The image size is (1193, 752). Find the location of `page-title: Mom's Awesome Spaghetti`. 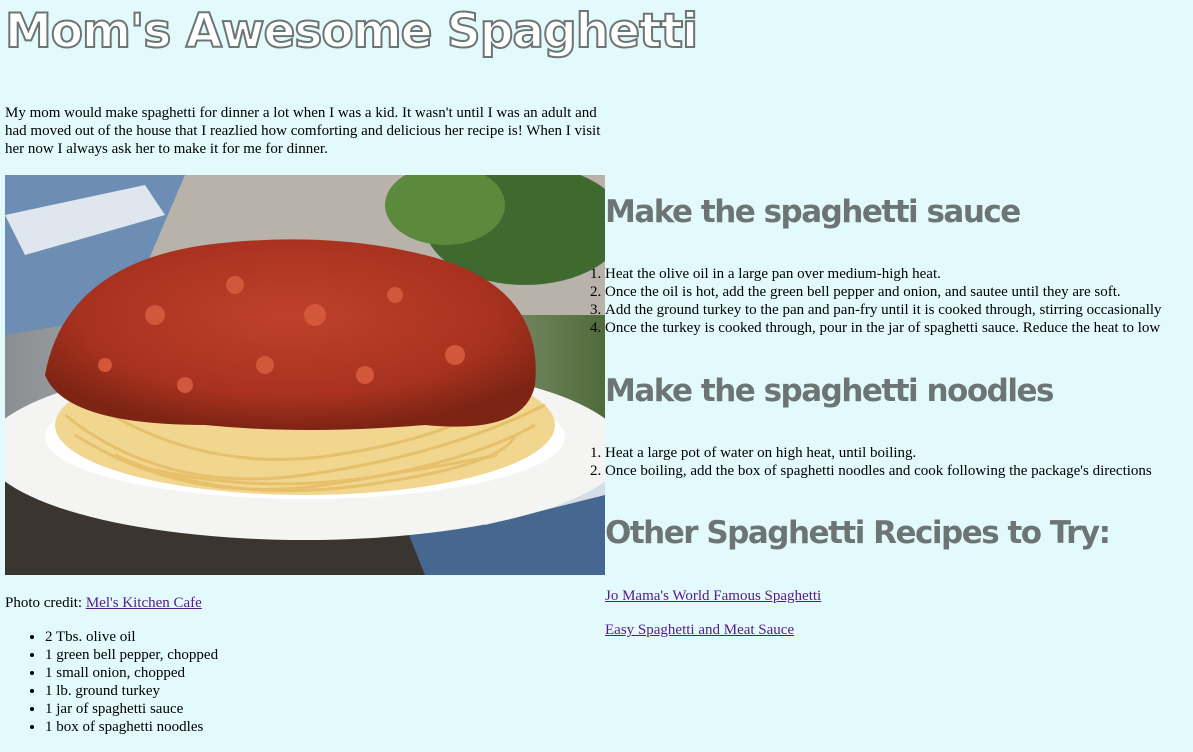

page-title: Mom's Awesome Spaghetti is located at coordinates (351, 31).